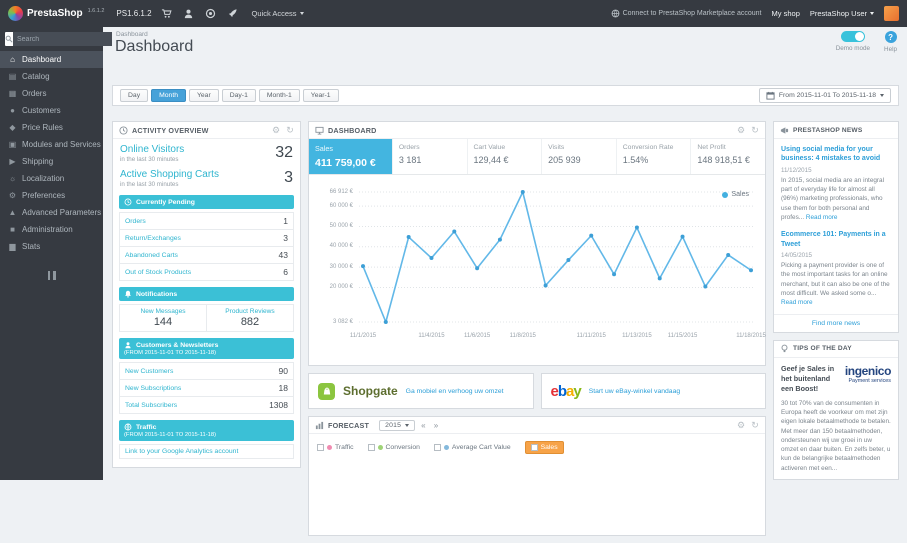  What do you see at coordinates (836, 322) in the screenshot?
I see `find-more-news-link: Find more news` at bounding box center [836, 322].